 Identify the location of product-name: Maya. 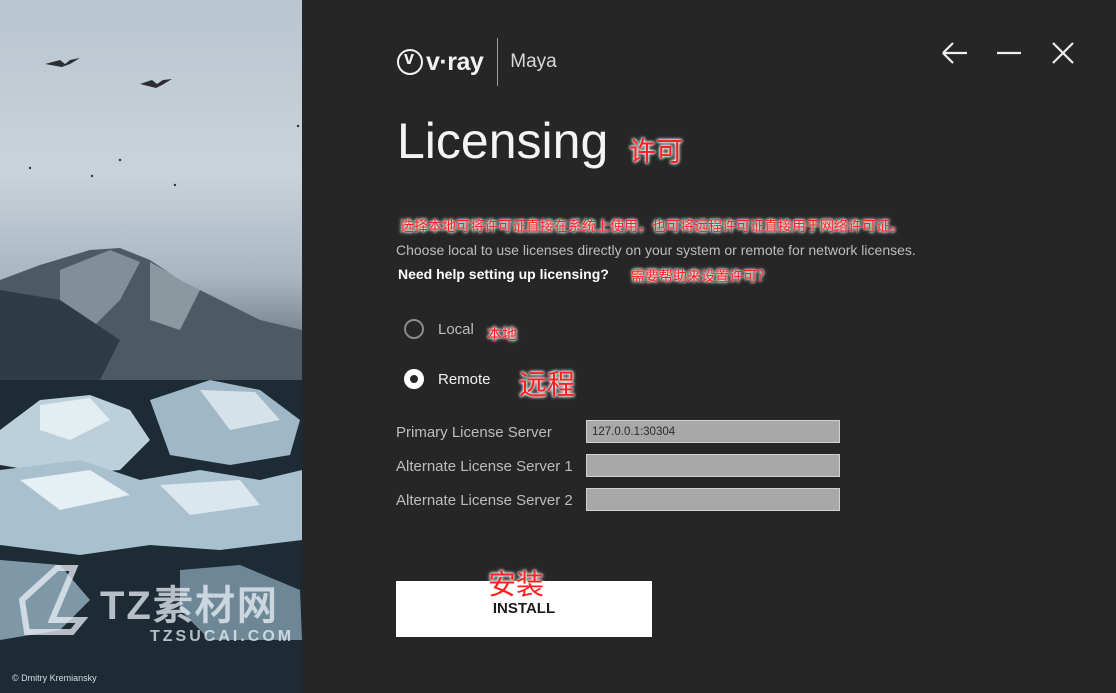
(533, 61).